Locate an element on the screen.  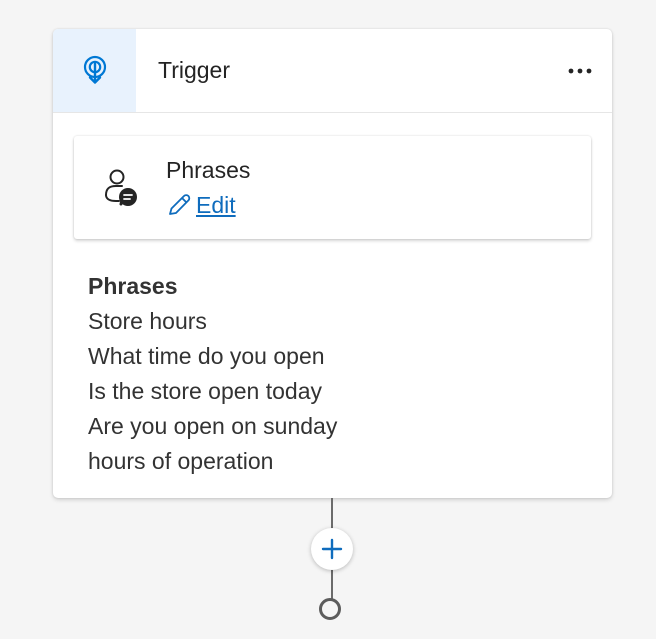
phrase-item: What time do you open is located at coordinates (206, 356).